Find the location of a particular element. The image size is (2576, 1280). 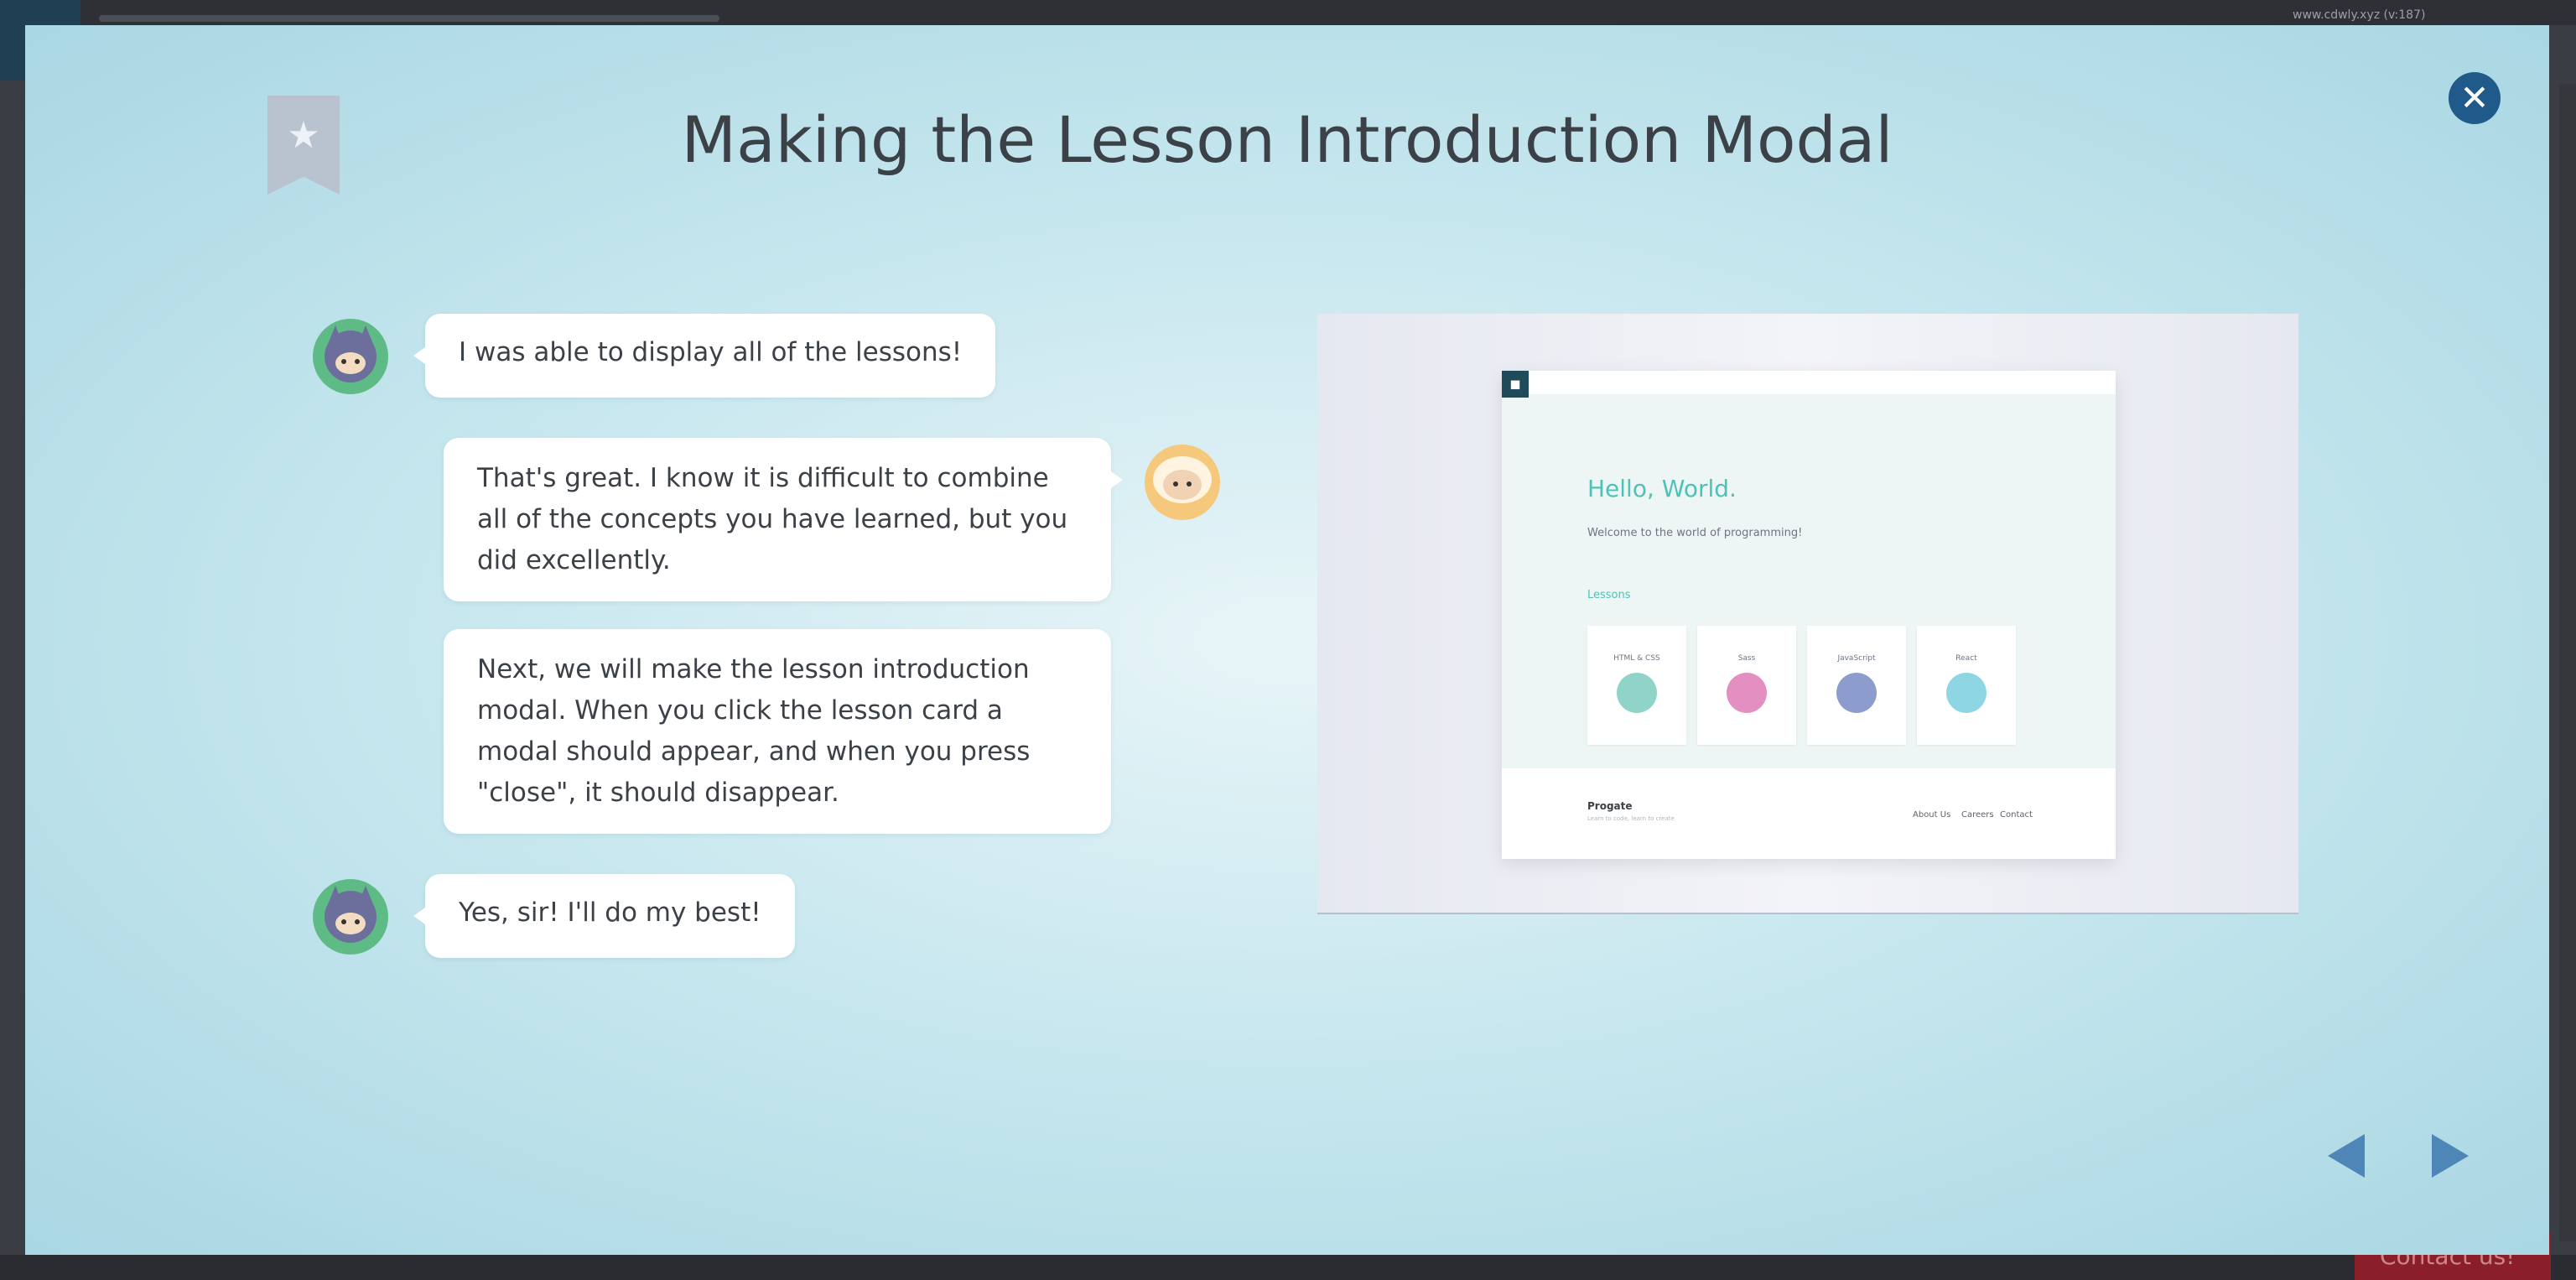

preview-footer-link: Contact is located at coordinates (2016, 815).